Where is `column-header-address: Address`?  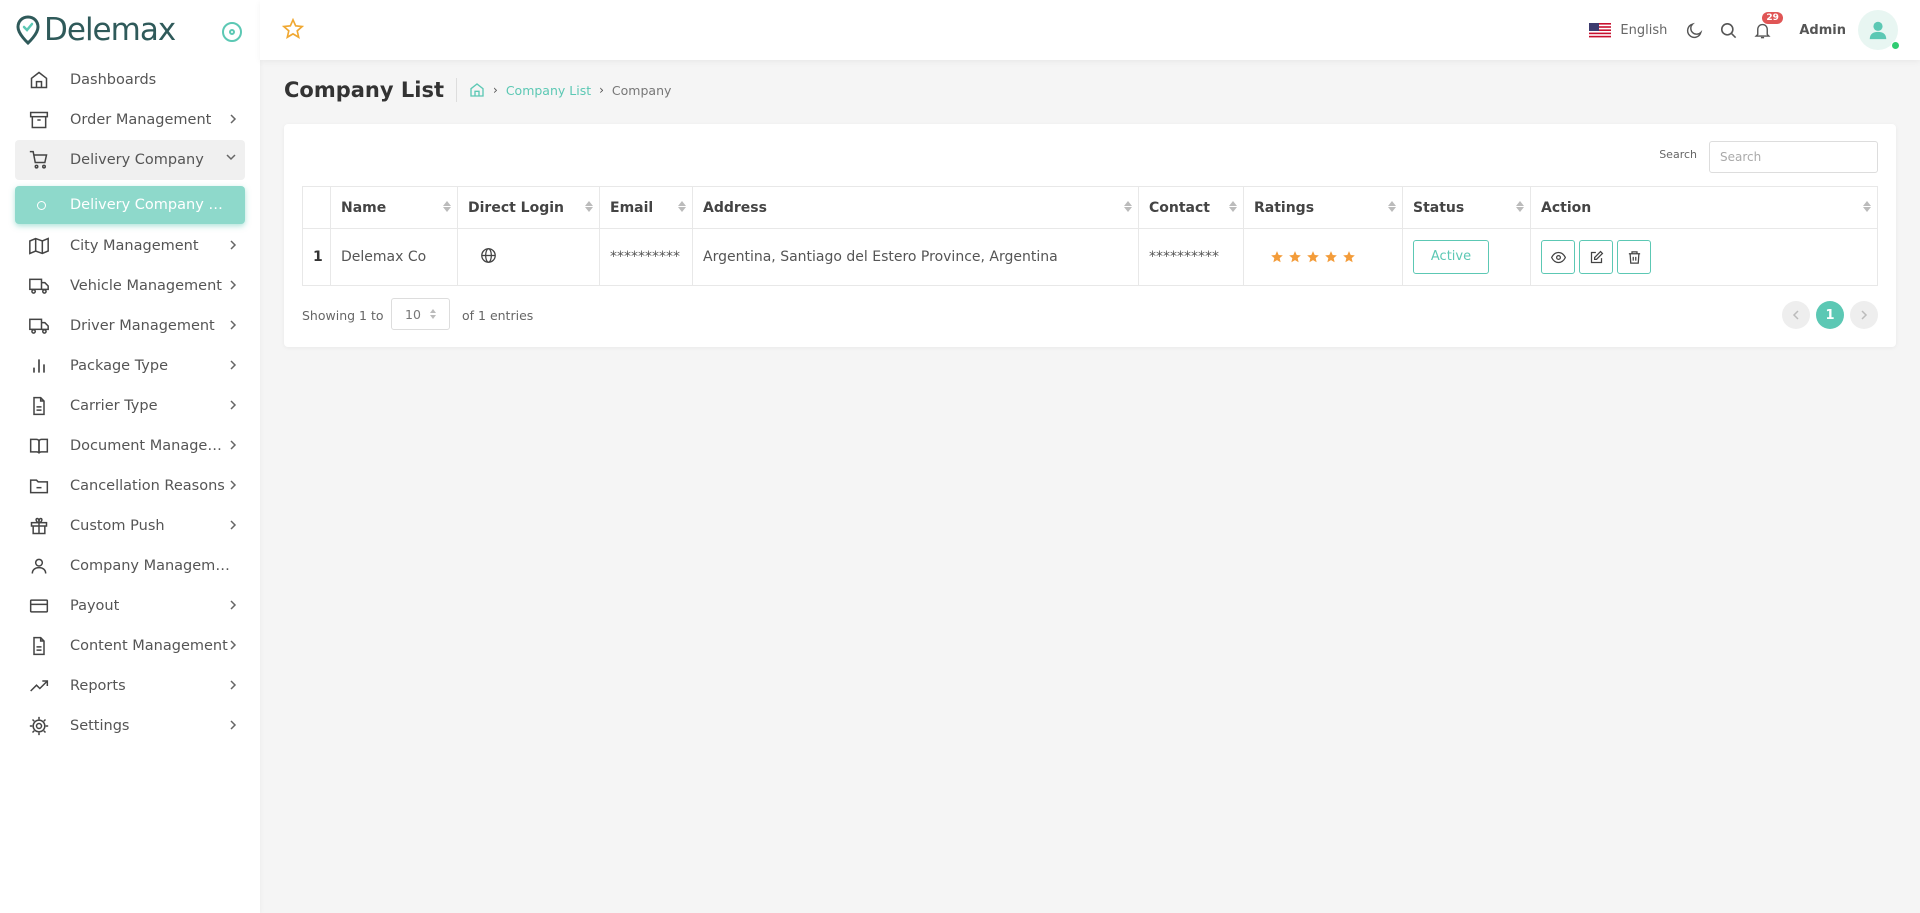
column-header-address: Address is located at coordinates (915, 207).